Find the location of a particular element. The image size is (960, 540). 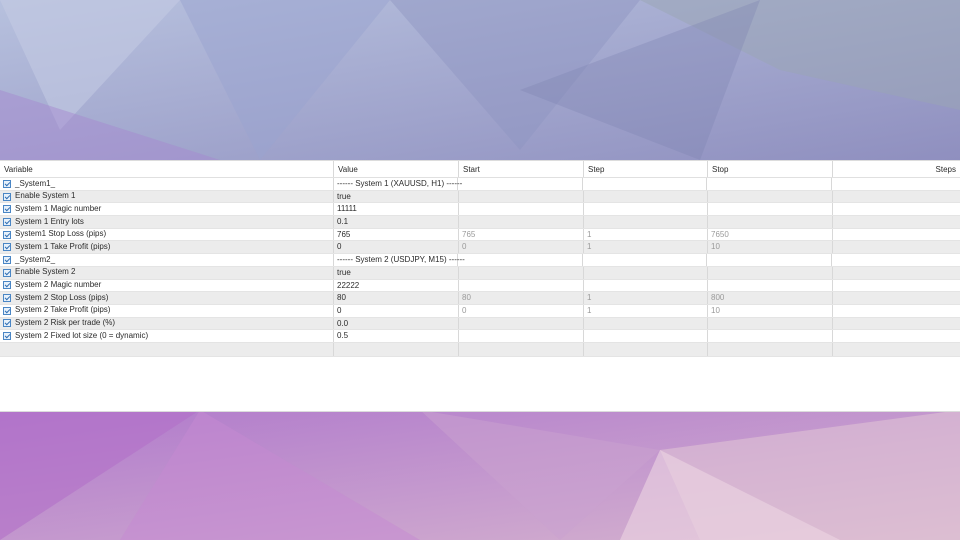

column-header-step: Step is located at coordinates (646, 169).